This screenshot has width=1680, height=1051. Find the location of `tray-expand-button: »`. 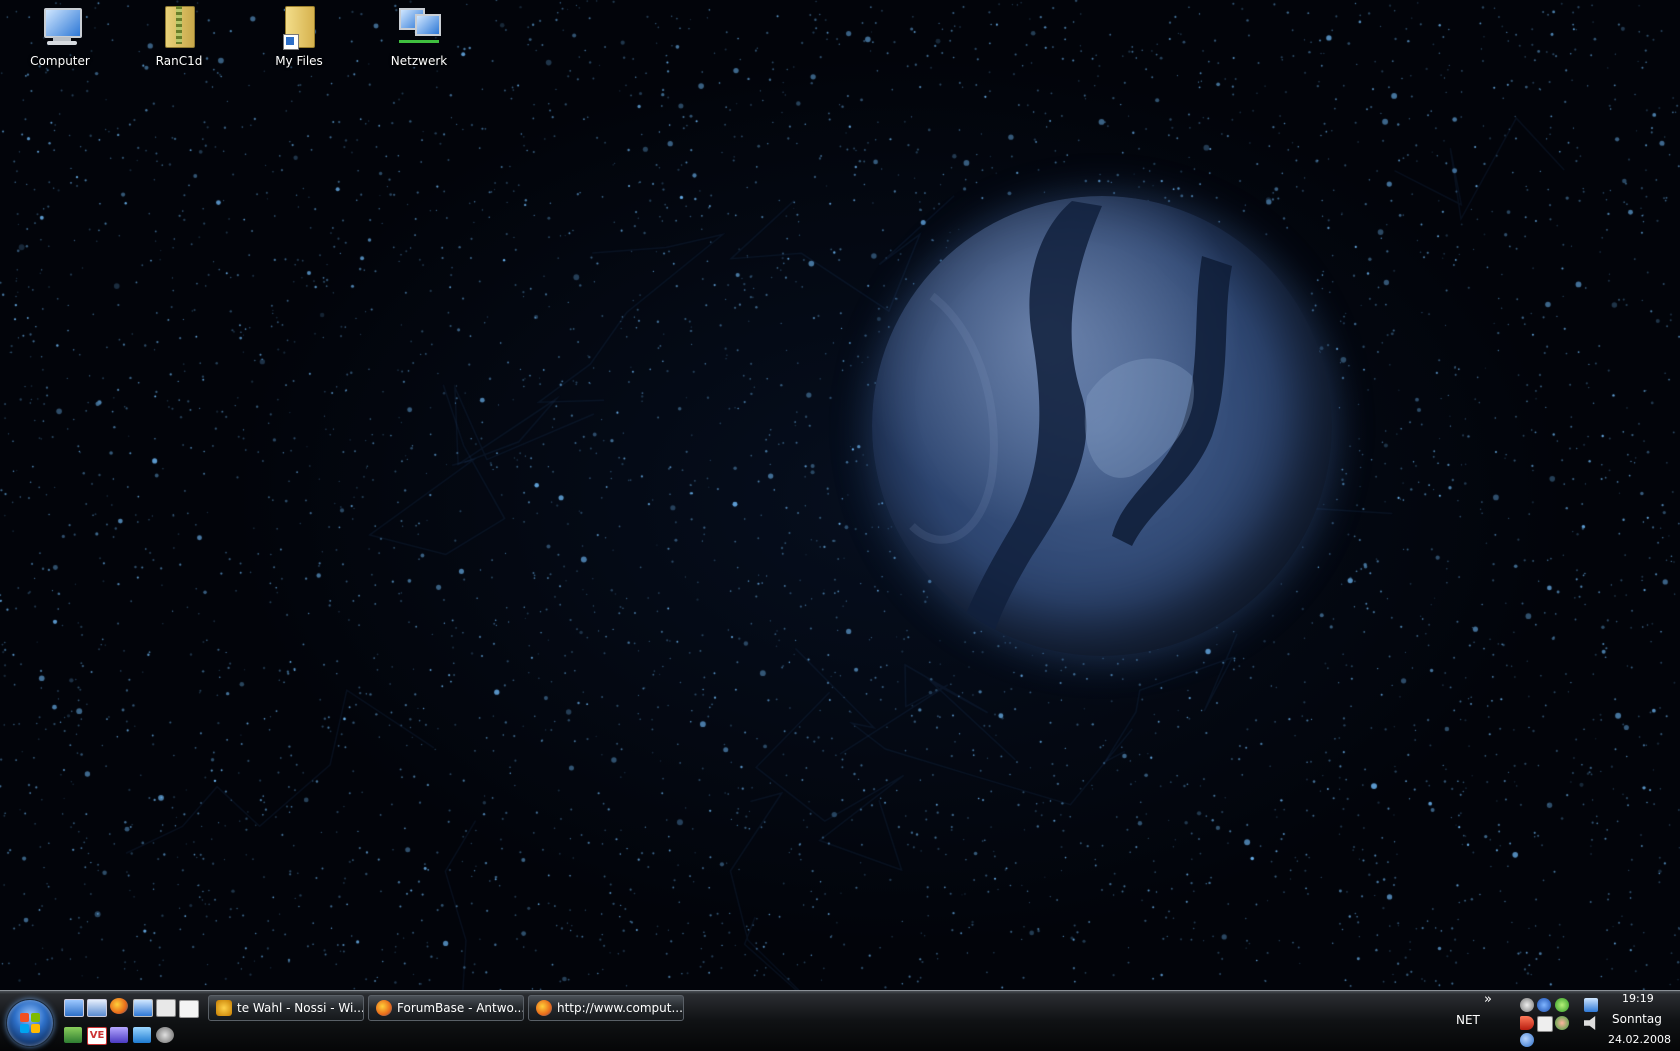

tray-expand-button: » is located at coordinates (1488, 999).